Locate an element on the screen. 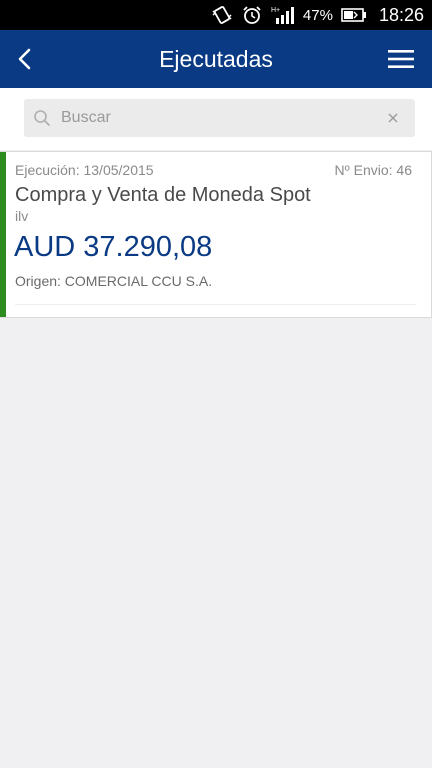 The width and height of the screenshot is (432, 768). operation-origin: Origen: COMERCIAL CCU S.A. is located at coordinates (114, 281).